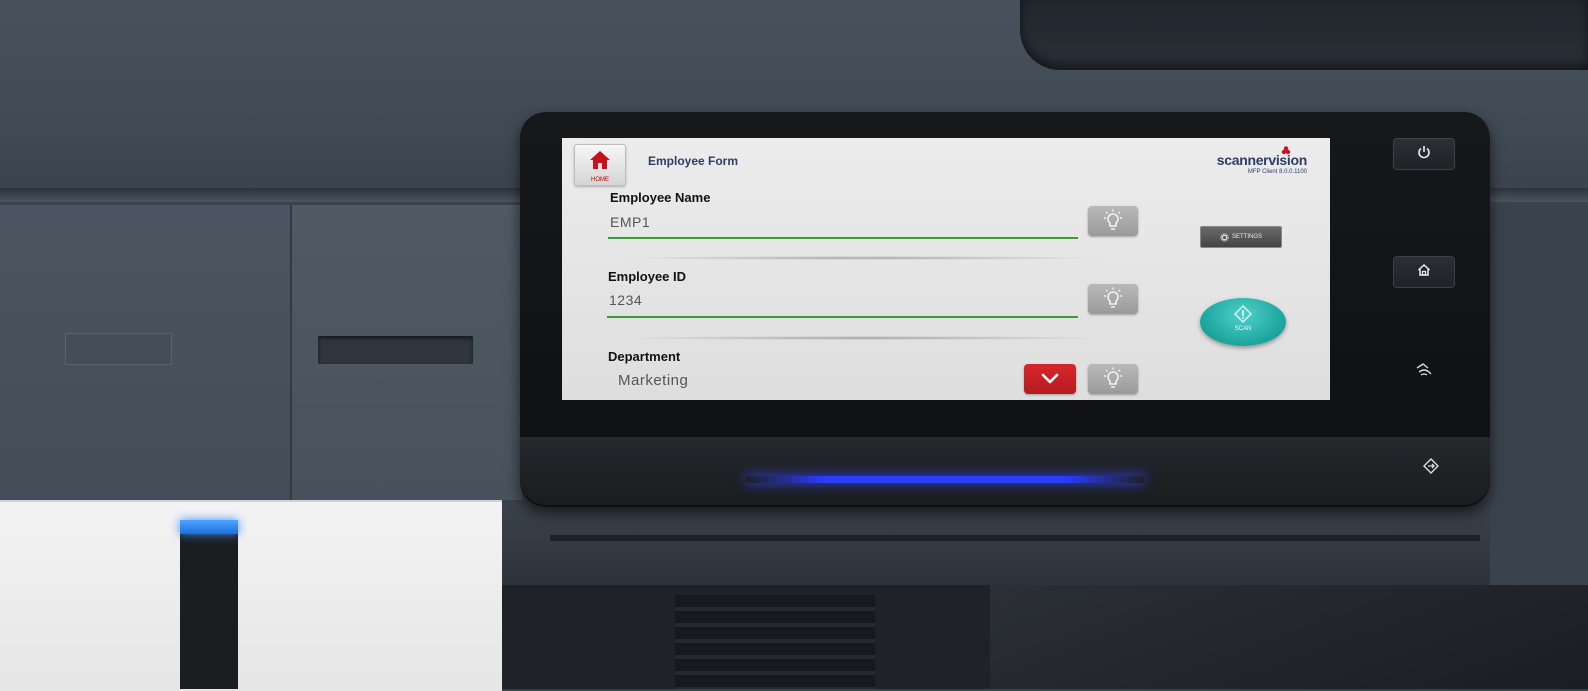 This screenshot has width=1588, height=691. I want to click on logo-version: MFP Client 8.0.0.1100, so click(1277, 172).